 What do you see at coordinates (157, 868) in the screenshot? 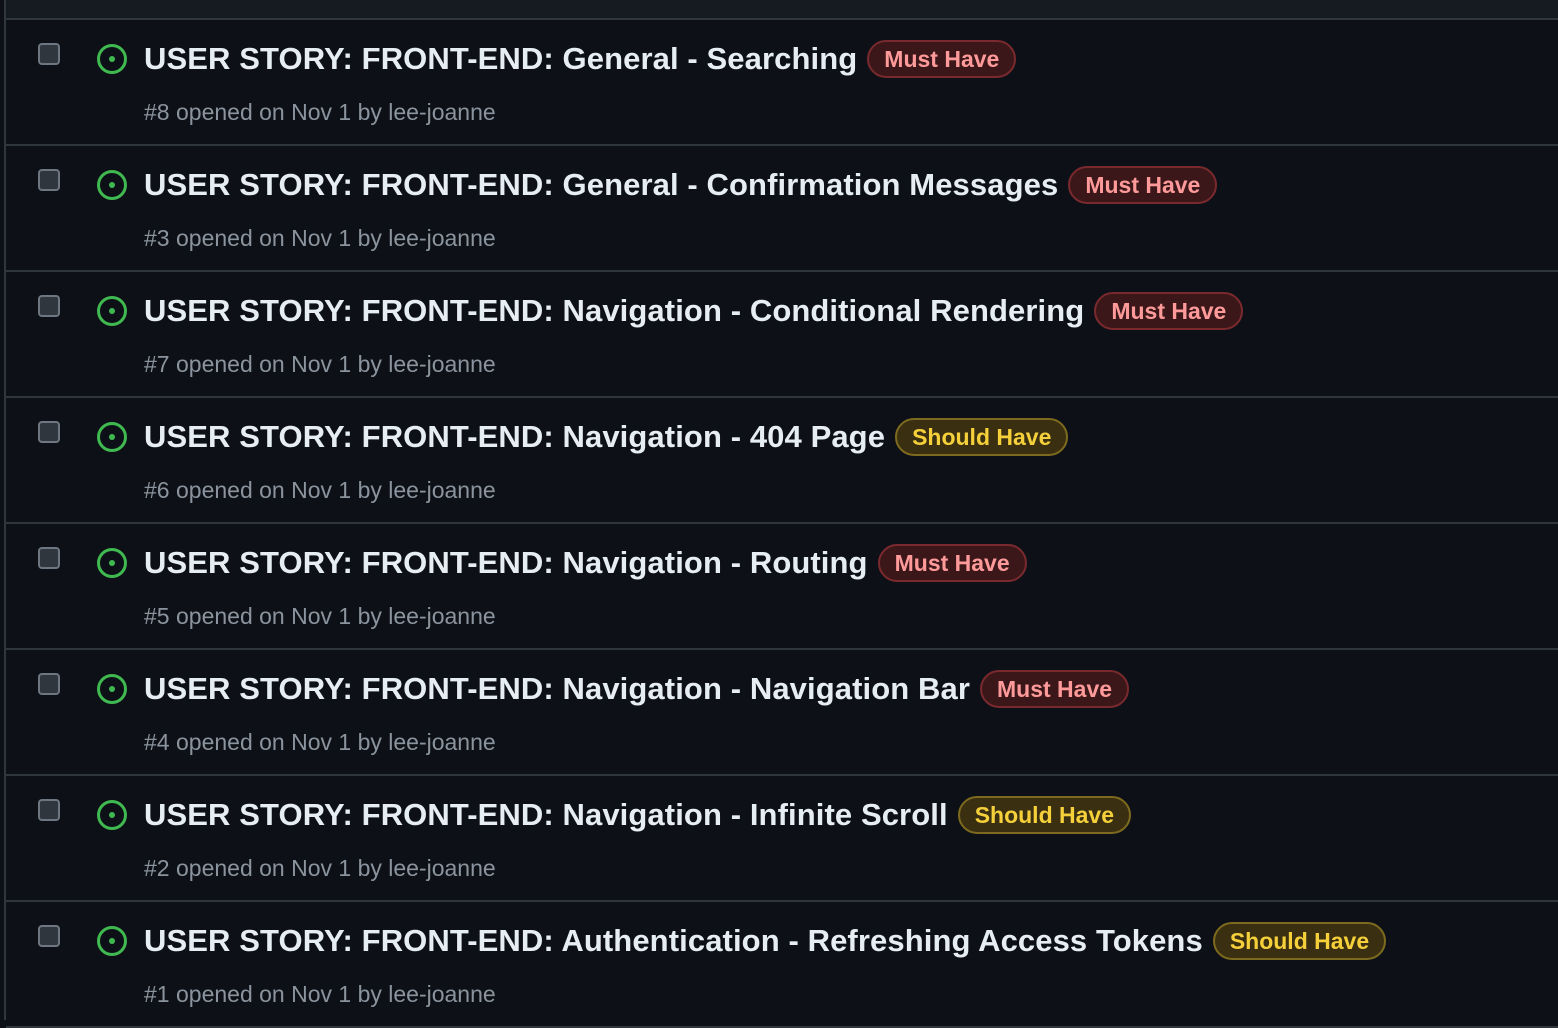
I see `issue-number: #2` at bounding box center [157, 868].